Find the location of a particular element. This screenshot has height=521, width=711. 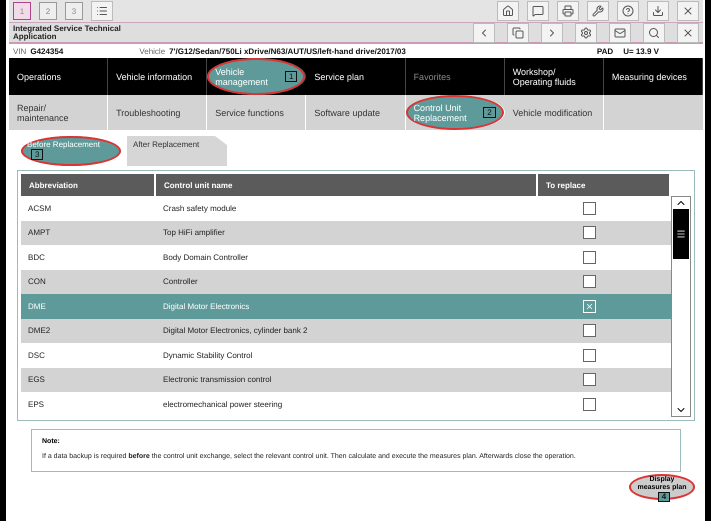

mail-icon is located at coordinates (620, 32).